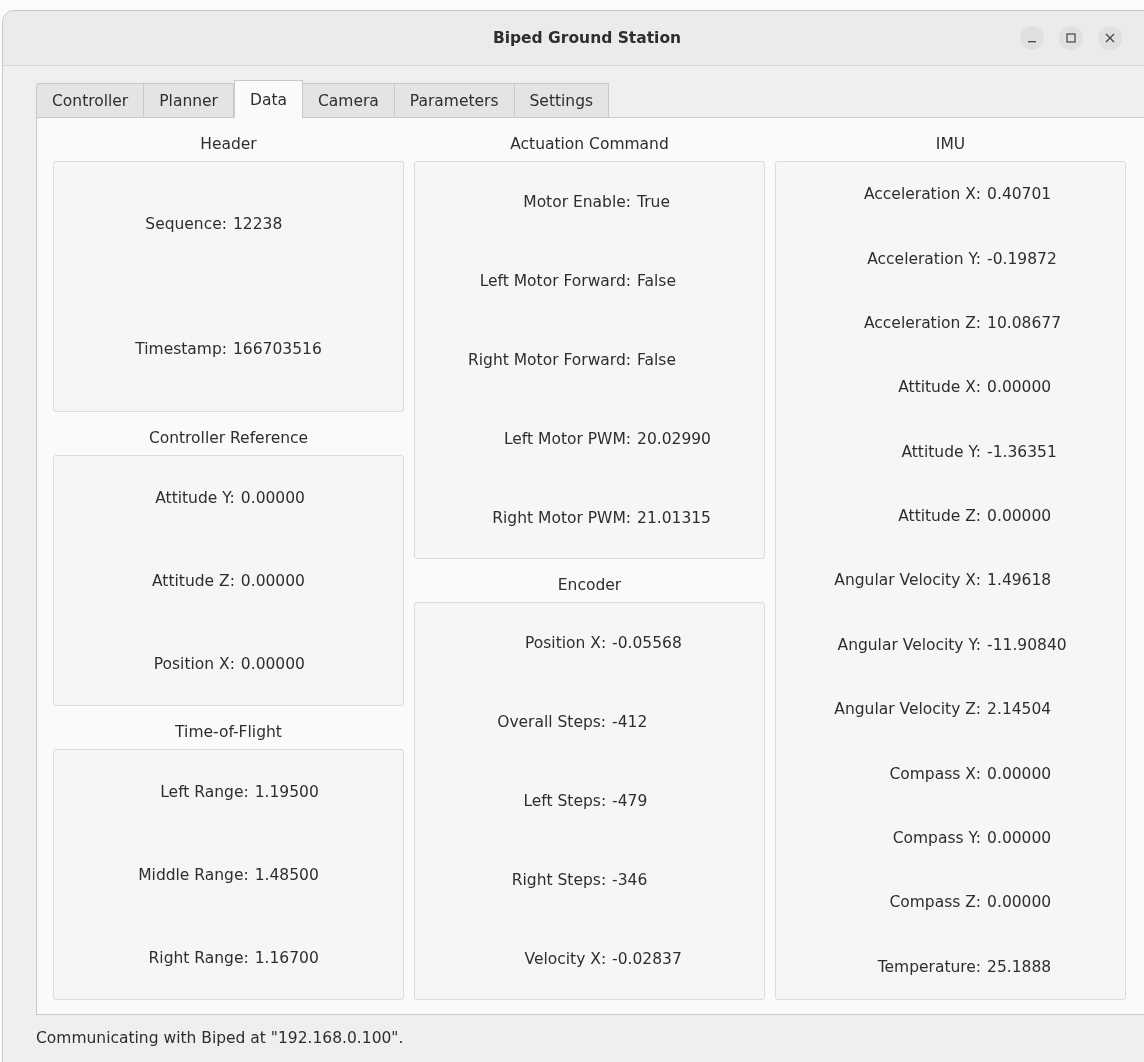  I want to click on field-label: Left Steps:, so click(564, 800).